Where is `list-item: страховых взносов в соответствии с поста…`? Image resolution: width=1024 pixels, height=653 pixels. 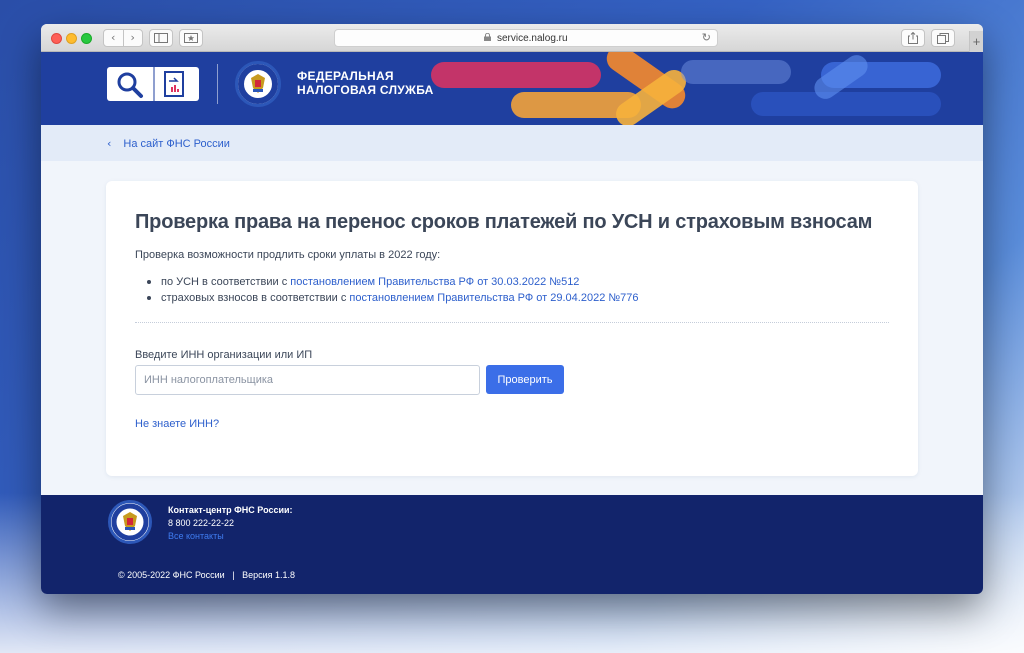 list-item: страховых взносов в соответствии с поста… is located at coordinates (393, 298).